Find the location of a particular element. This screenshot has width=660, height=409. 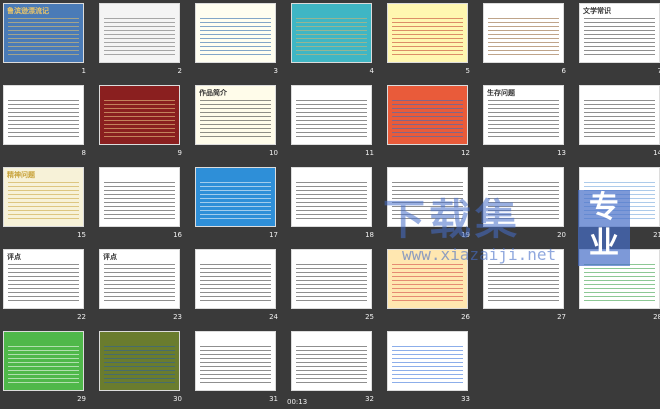

slide-number: 30 is located at coordinates (177, 399).